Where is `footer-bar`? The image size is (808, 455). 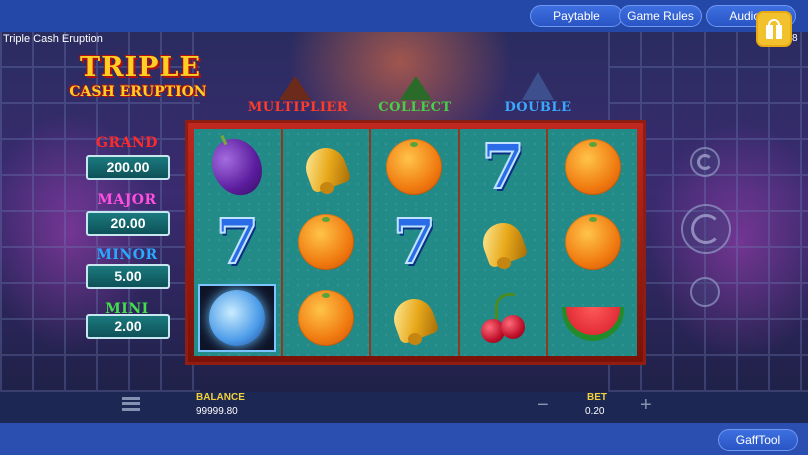 footer-bar is located at coordinates (404, 439).